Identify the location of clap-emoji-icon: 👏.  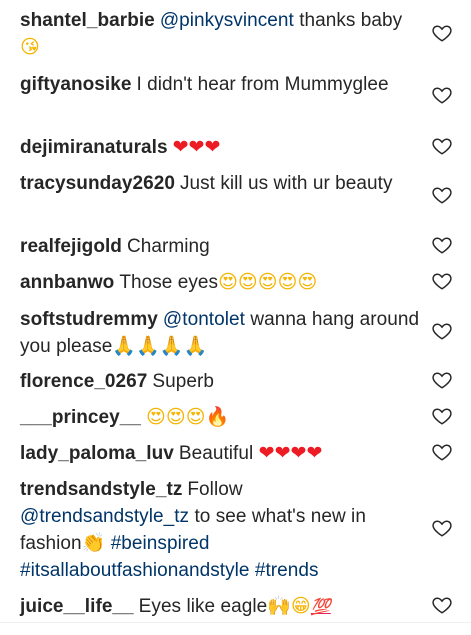
(93, 543).